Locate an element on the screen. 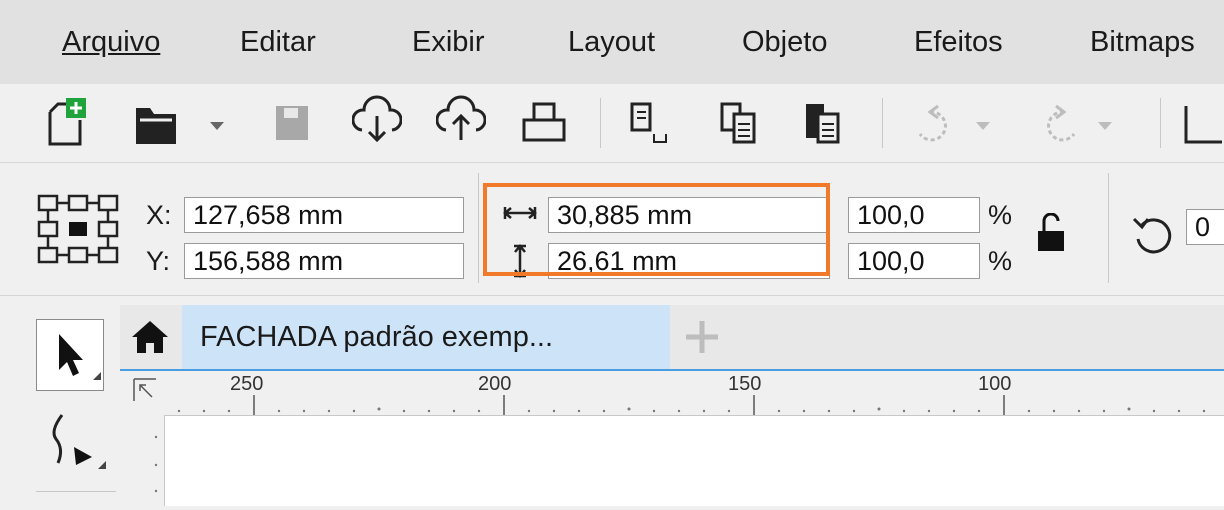 Image resolution: width=1224 pixels, height=510 pixels. y-position-field: 156,588 mm is located at coordinates (324, 261).